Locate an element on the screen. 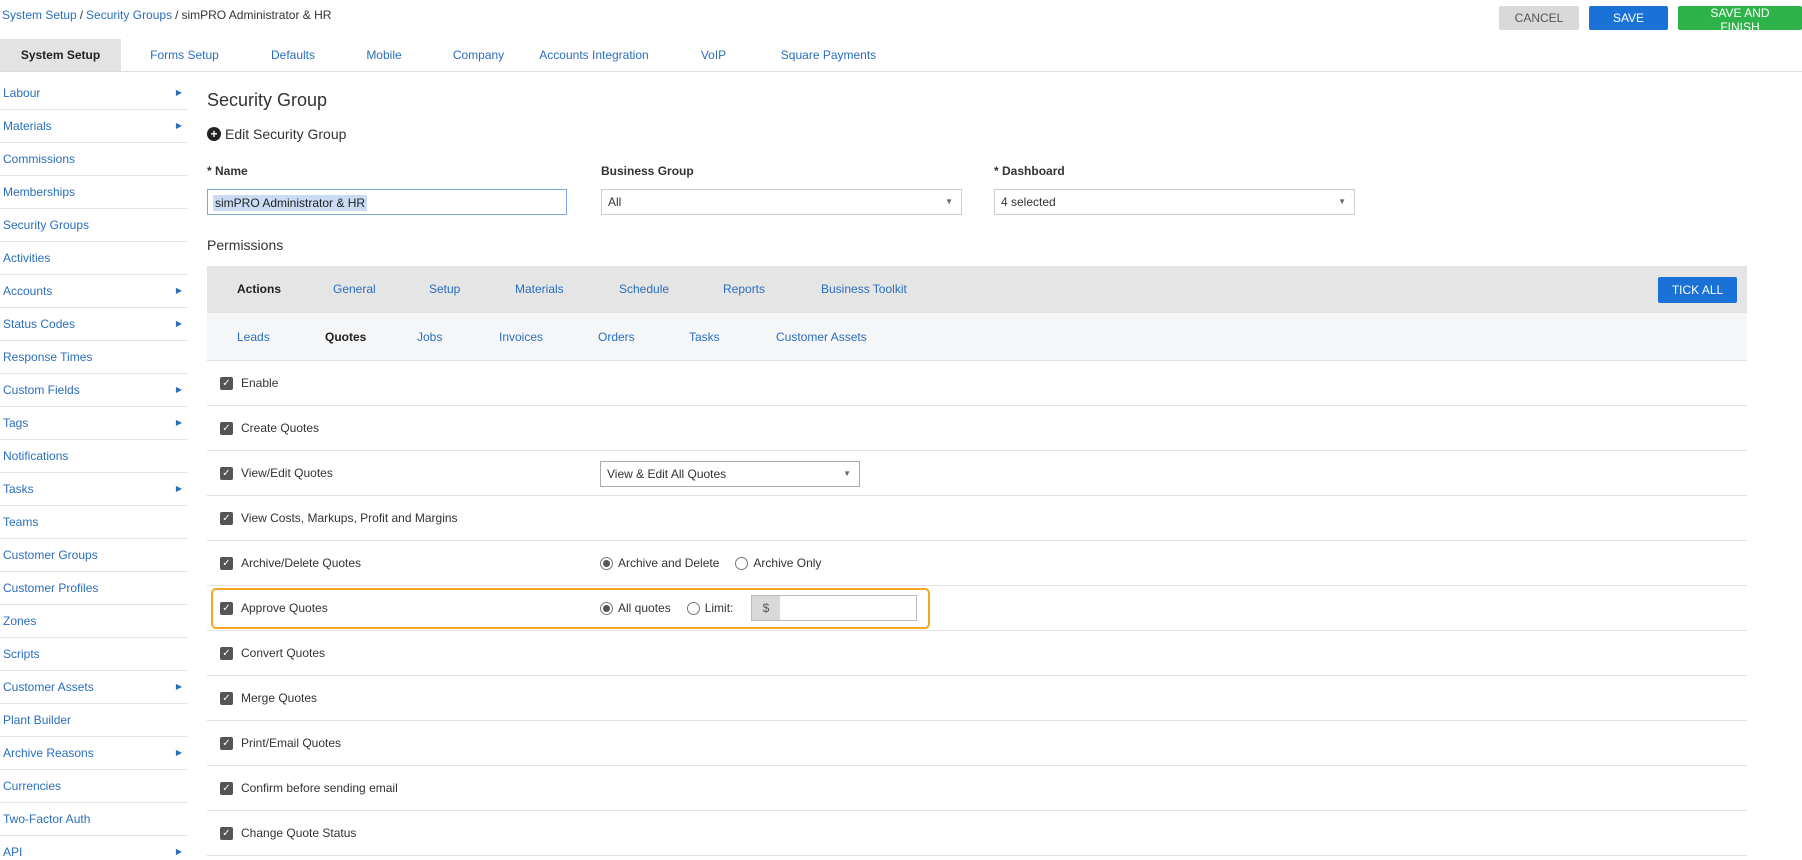 The image size is (1802, 860). permission-row-approve-quotes: ✓ Approve Quotes All quotes Limit: $ is located at coordinates (977, 608).